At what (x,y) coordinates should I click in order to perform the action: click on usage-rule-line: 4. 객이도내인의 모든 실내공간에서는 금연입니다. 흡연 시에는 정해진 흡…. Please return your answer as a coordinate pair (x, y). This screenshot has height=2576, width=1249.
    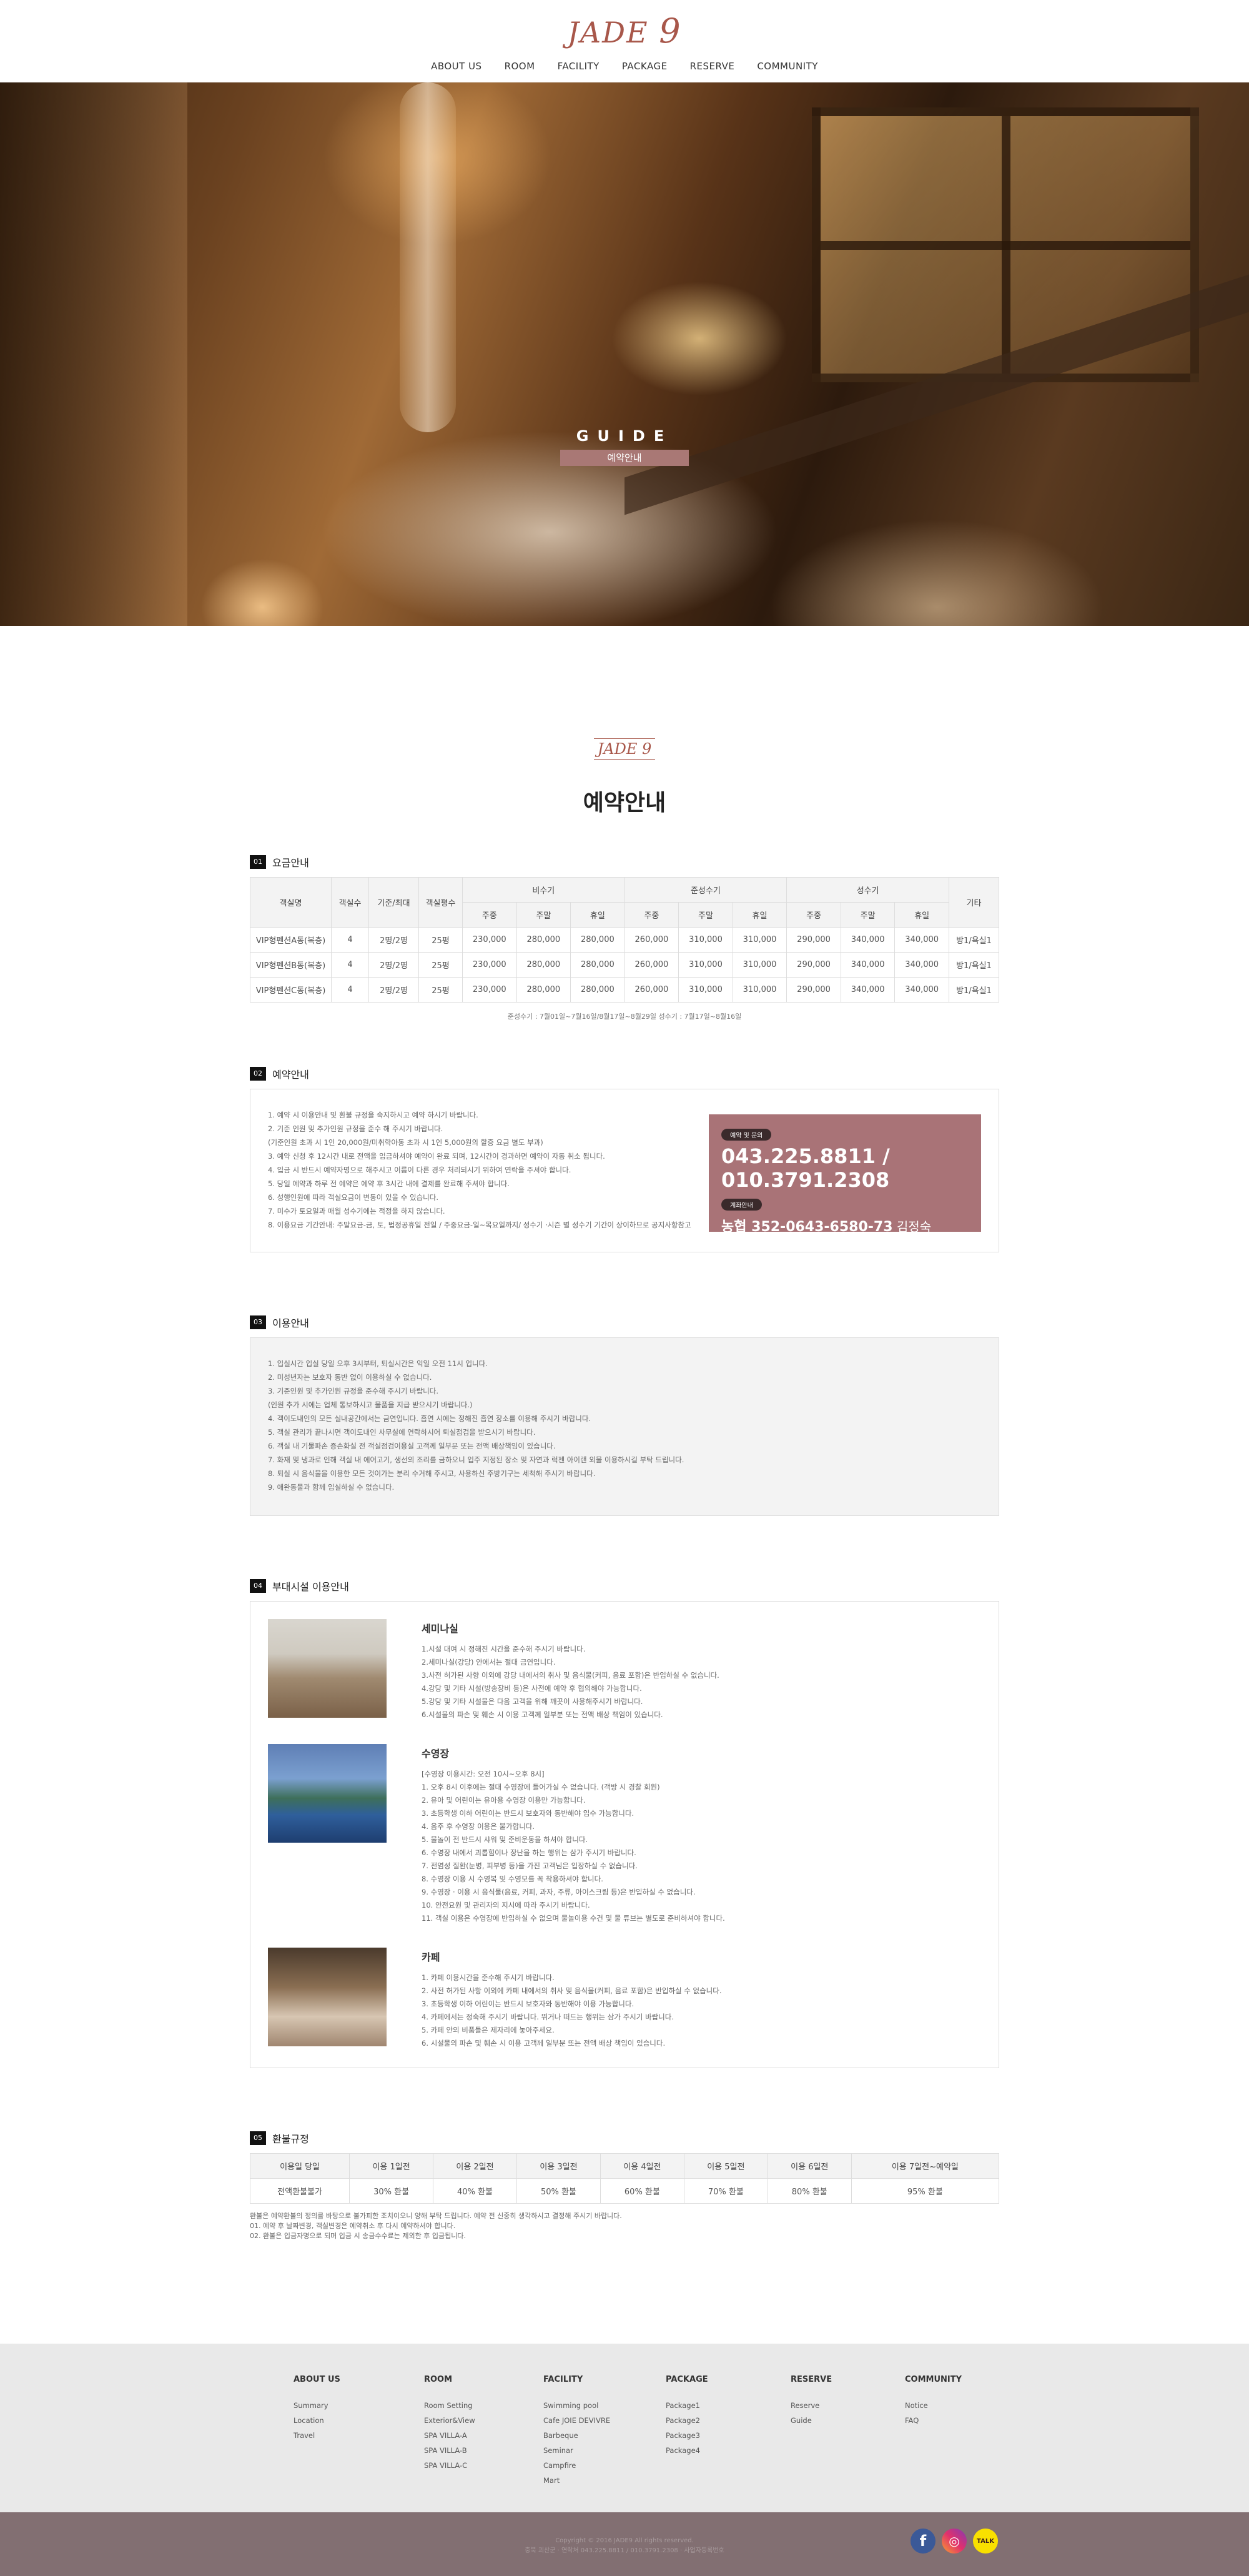
    Looking at the image, I should click on (430, 1418).